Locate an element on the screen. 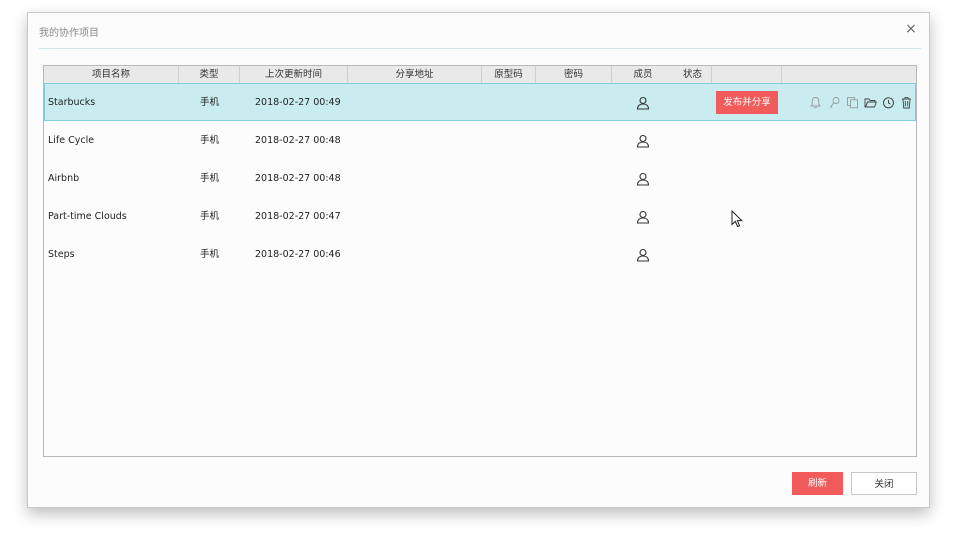 This screenshot has width=960, height=555. col-header-actions is located at coordinates (849, 74).